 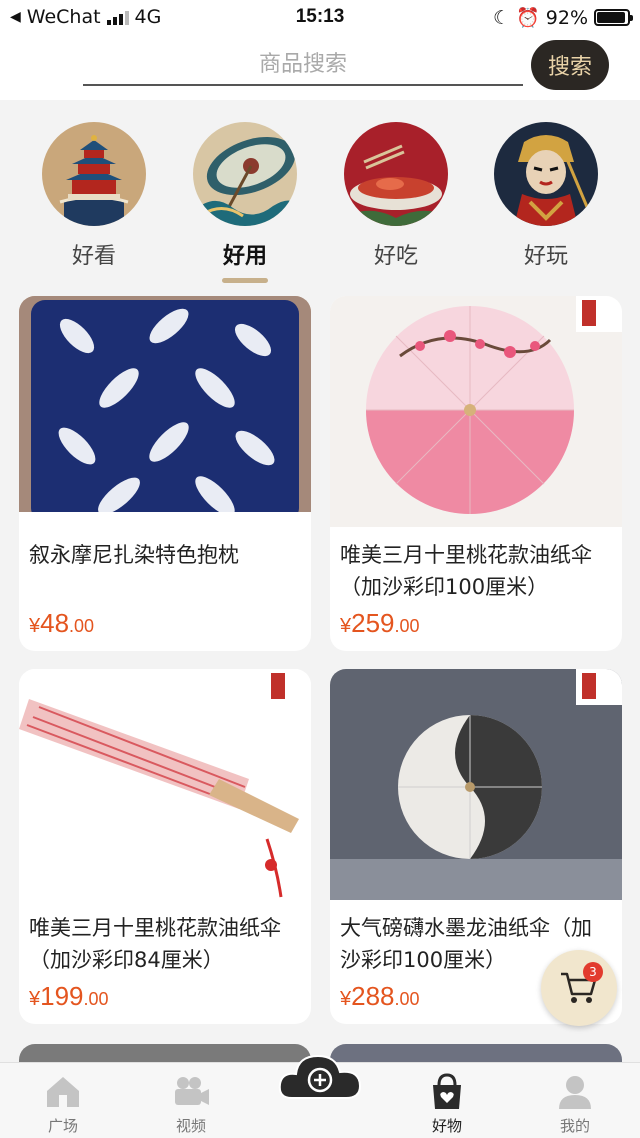 I want to click on moon-icon: ☾, so click(x=502, y=17).